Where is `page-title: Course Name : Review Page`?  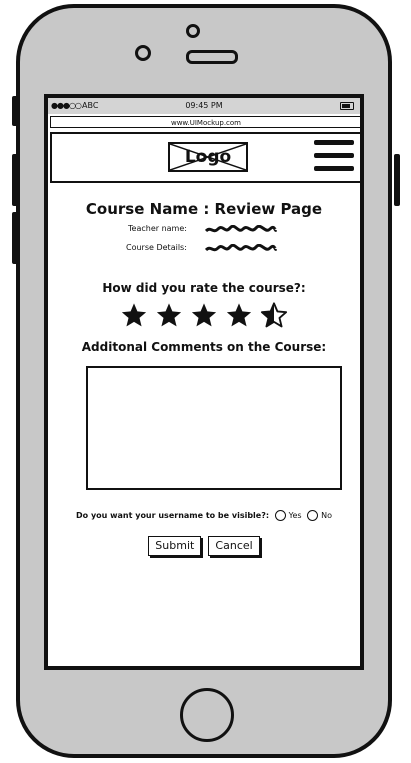 page-title: Course Name : Review Page is located at coordinates (204, 209).